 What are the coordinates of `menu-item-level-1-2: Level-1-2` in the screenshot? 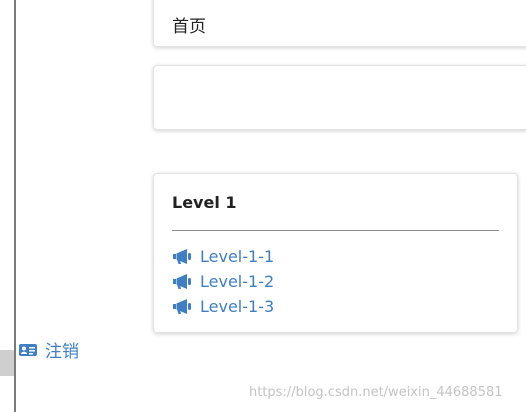 It's located at (223, 281).